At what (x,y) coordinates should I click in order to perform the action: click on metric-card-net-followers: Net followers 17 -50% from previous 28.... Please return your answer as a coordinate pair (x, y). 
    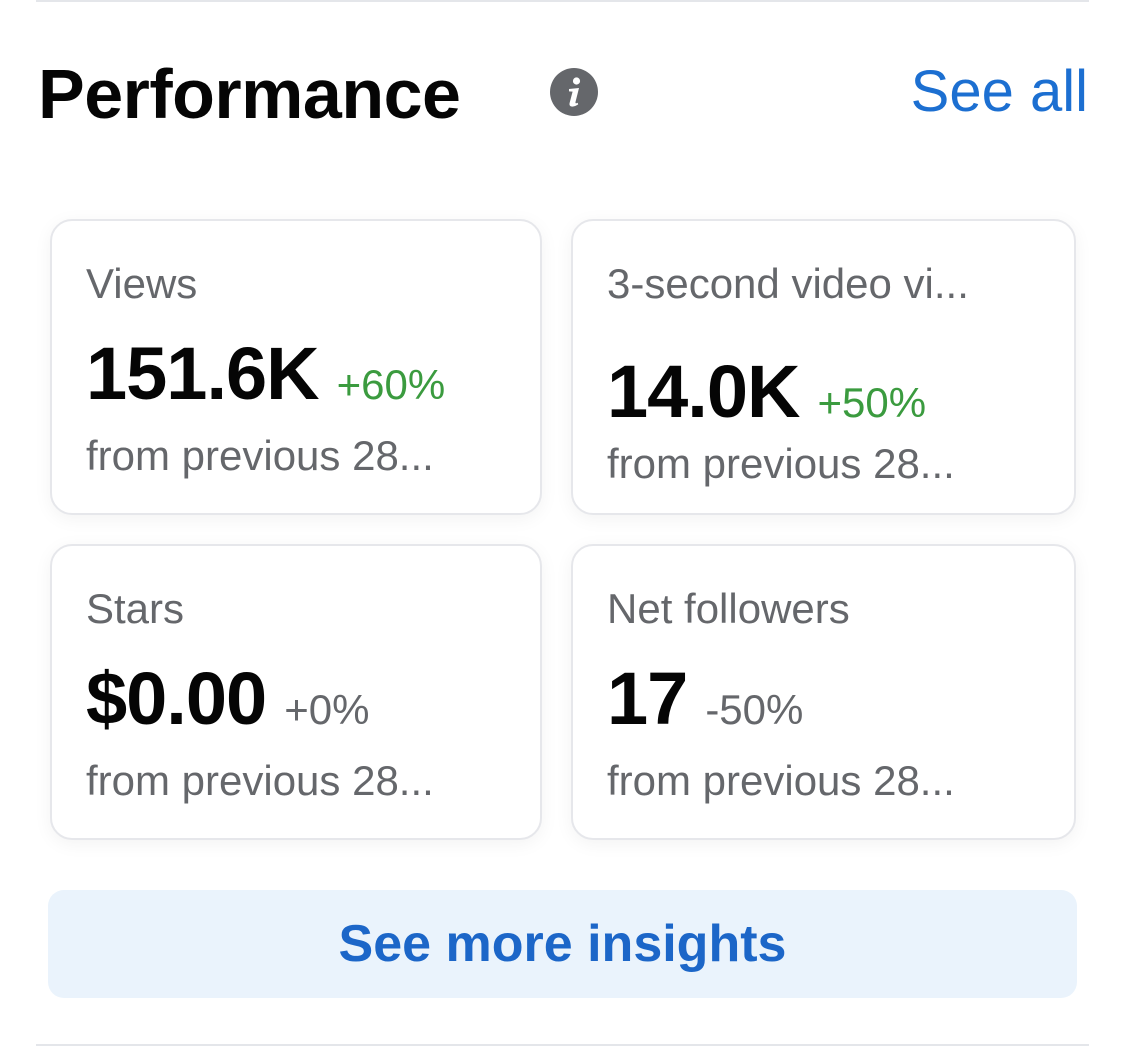
    Looking at the image, I should click on (823, 692).